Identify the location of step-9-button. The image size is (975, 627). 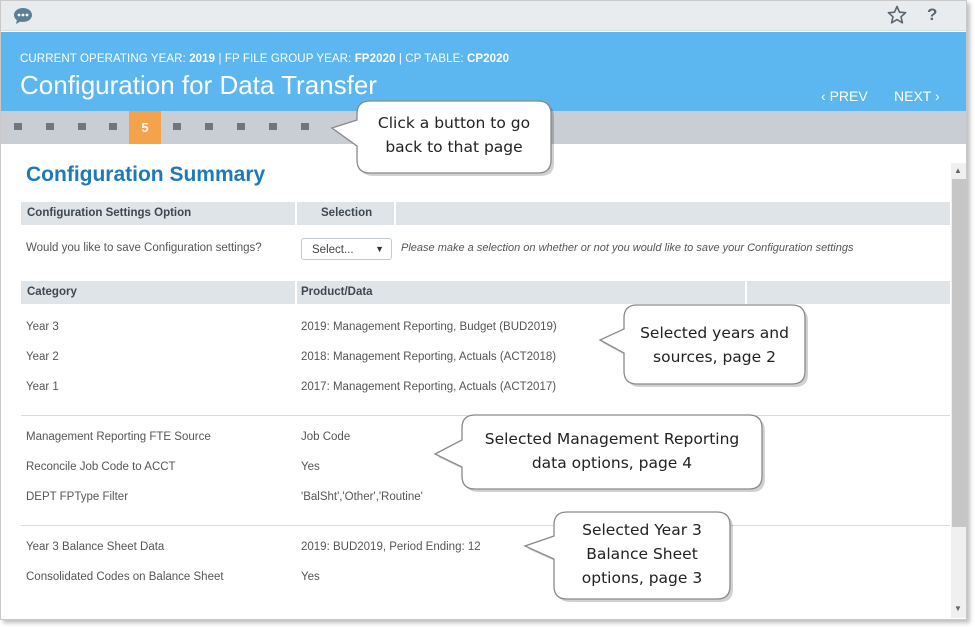
(273, 126).